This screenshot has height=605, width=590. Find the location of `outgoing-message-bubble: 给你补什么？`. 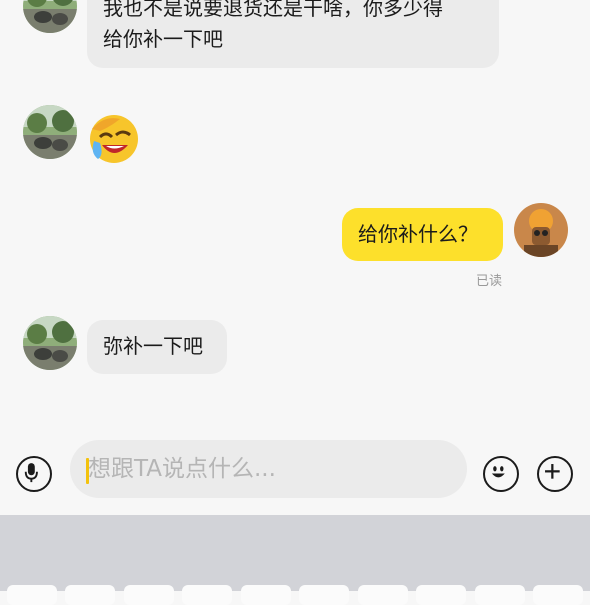

outgoing-message-bubble: 给你补什么？ is located at coordinates (422, 234).